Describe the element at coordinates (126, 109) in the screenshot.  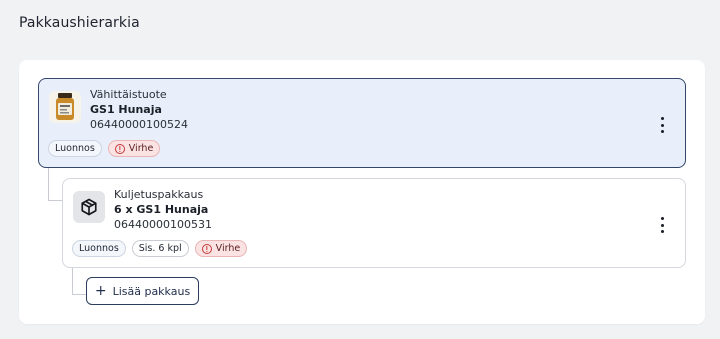
I see `item-name: GS1 Hunaja` at that location.